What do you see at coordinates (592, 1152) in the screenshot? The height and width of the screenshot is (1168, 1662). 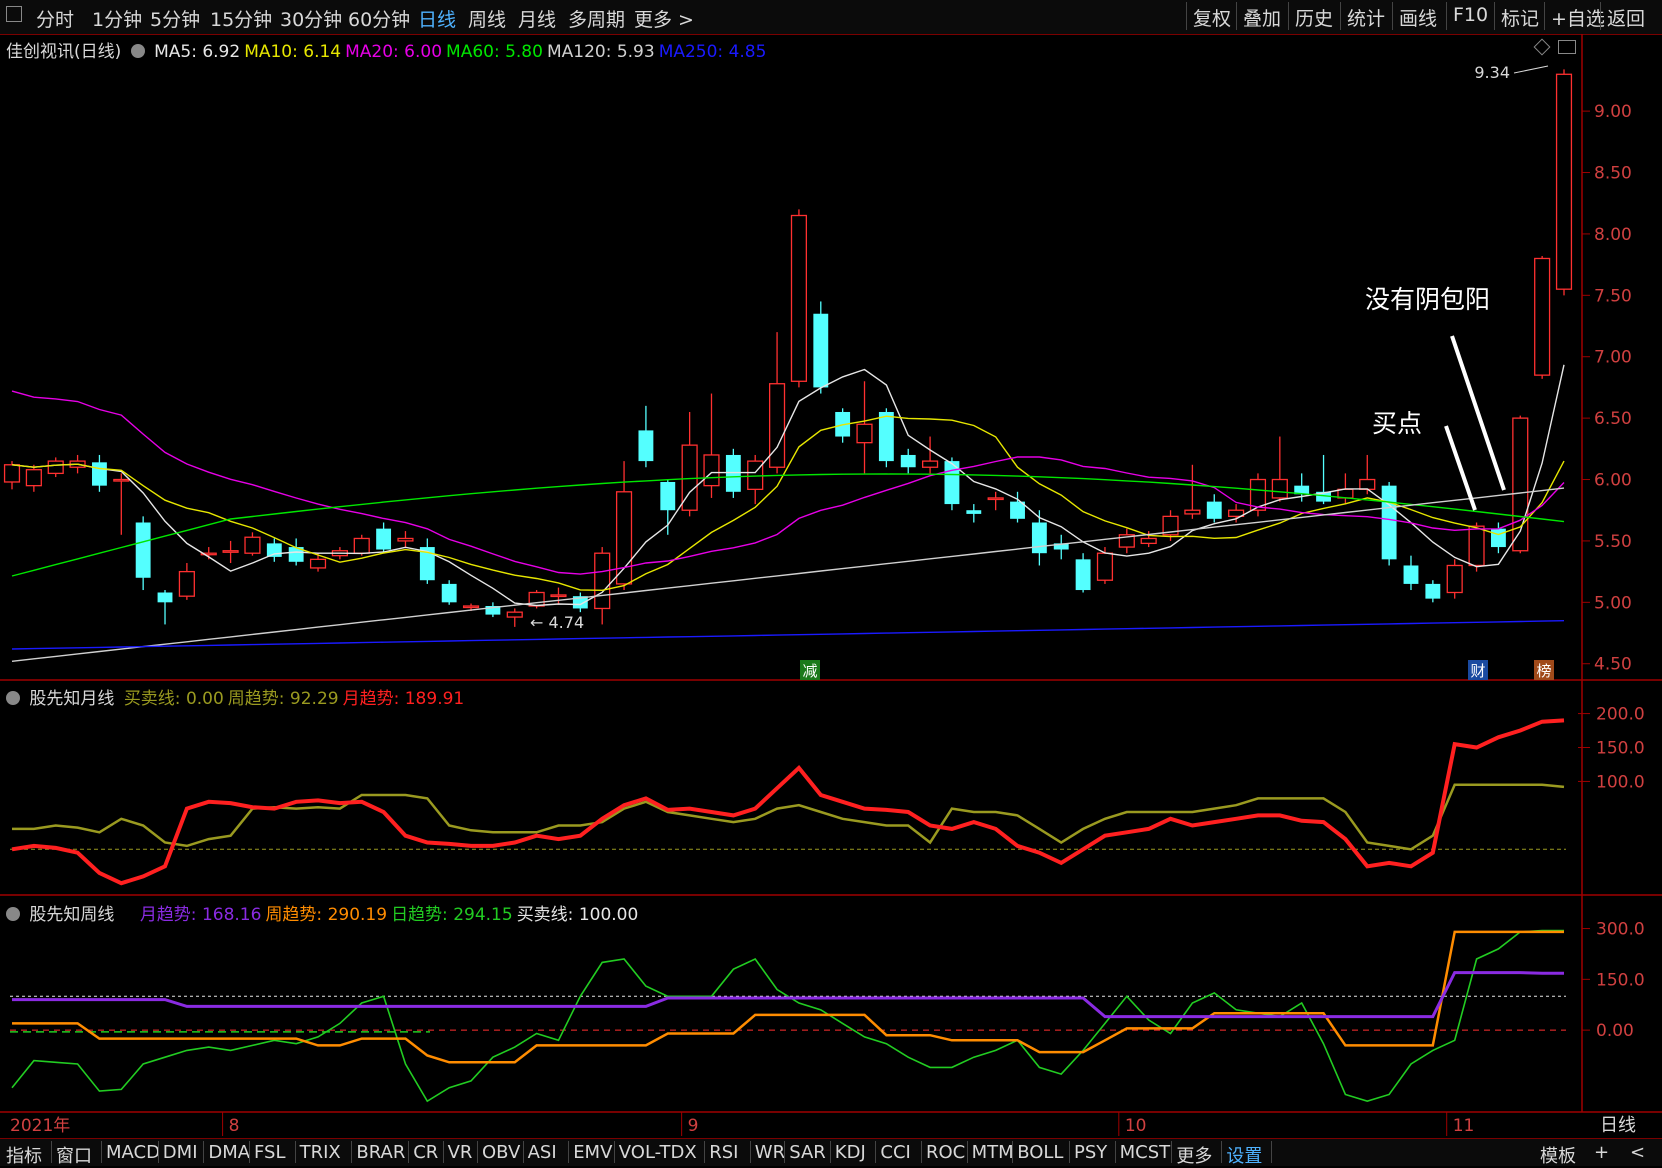 I see `indicator-tab-12: EMV` at bounding box center [592, 1152].